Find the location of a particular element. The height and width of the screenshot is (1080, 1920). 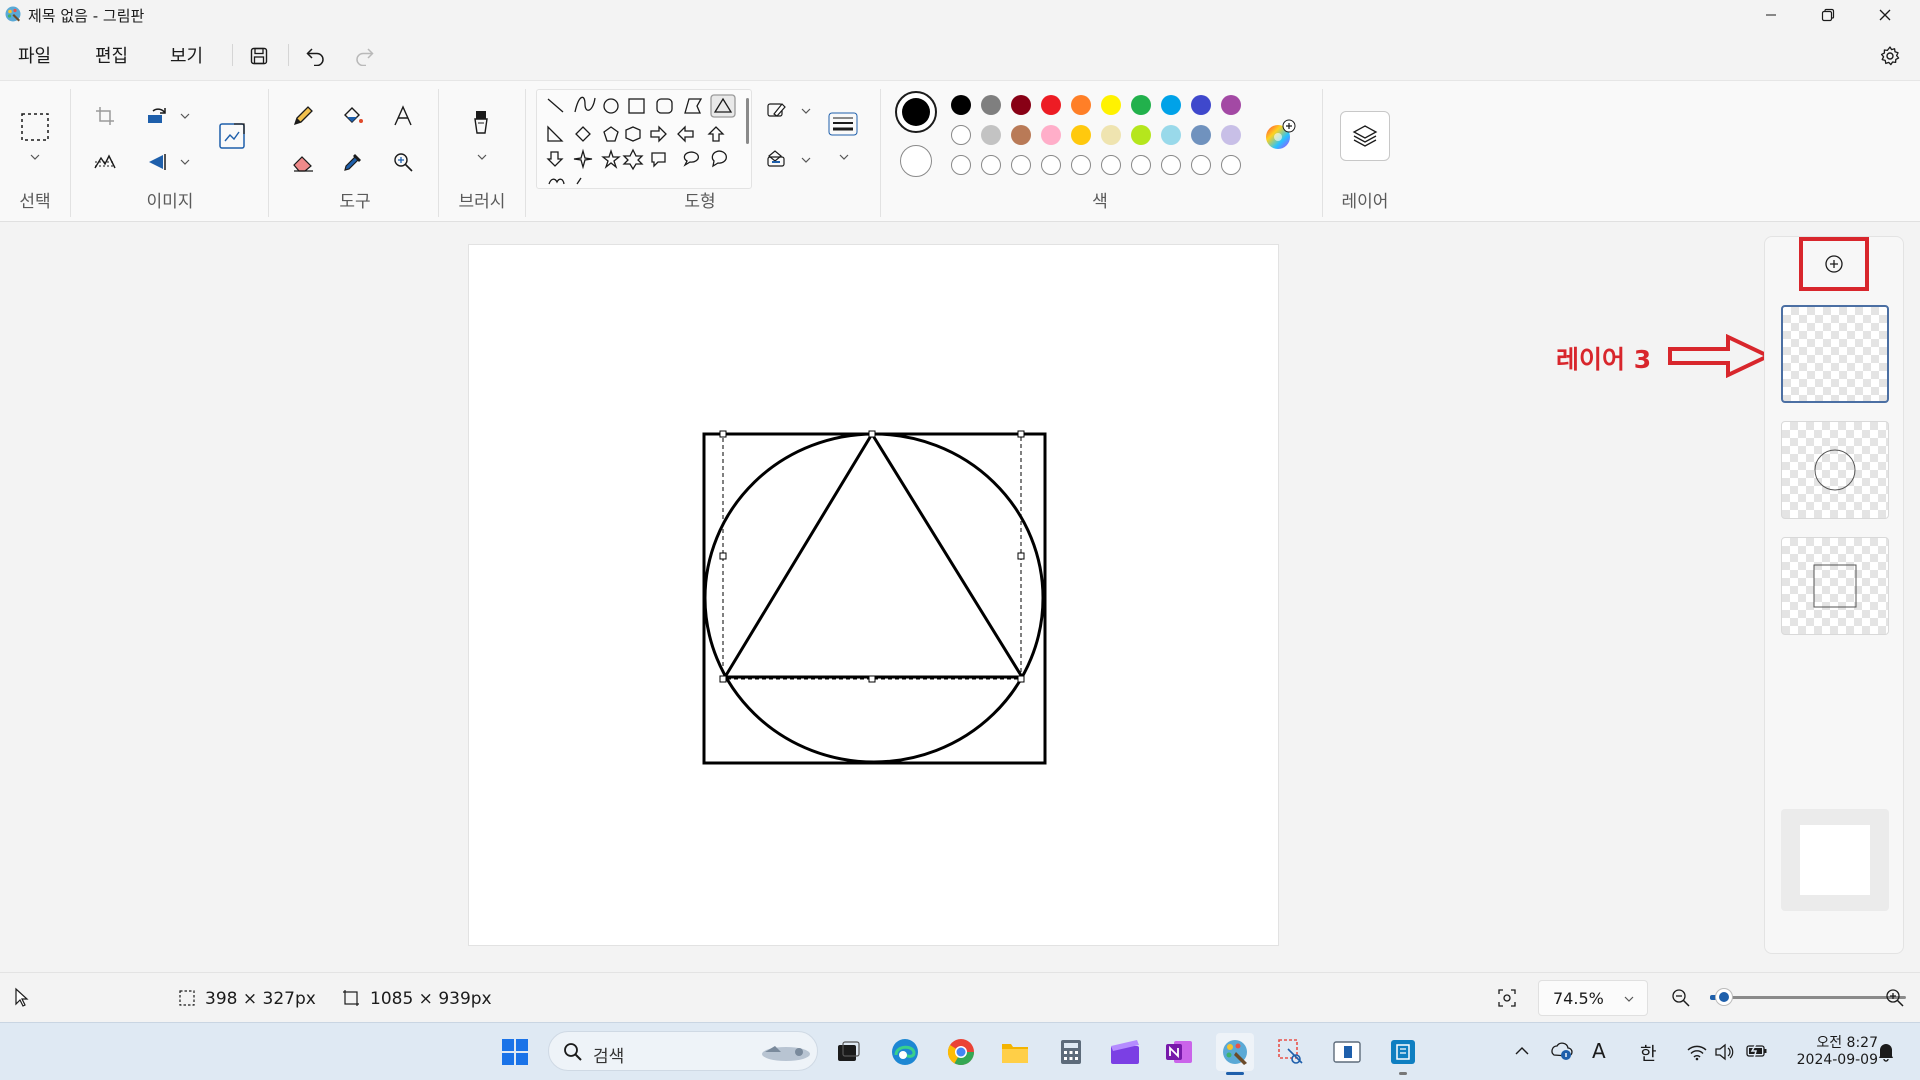

notification-bell-icon is located at coordinates (1886, 1052).